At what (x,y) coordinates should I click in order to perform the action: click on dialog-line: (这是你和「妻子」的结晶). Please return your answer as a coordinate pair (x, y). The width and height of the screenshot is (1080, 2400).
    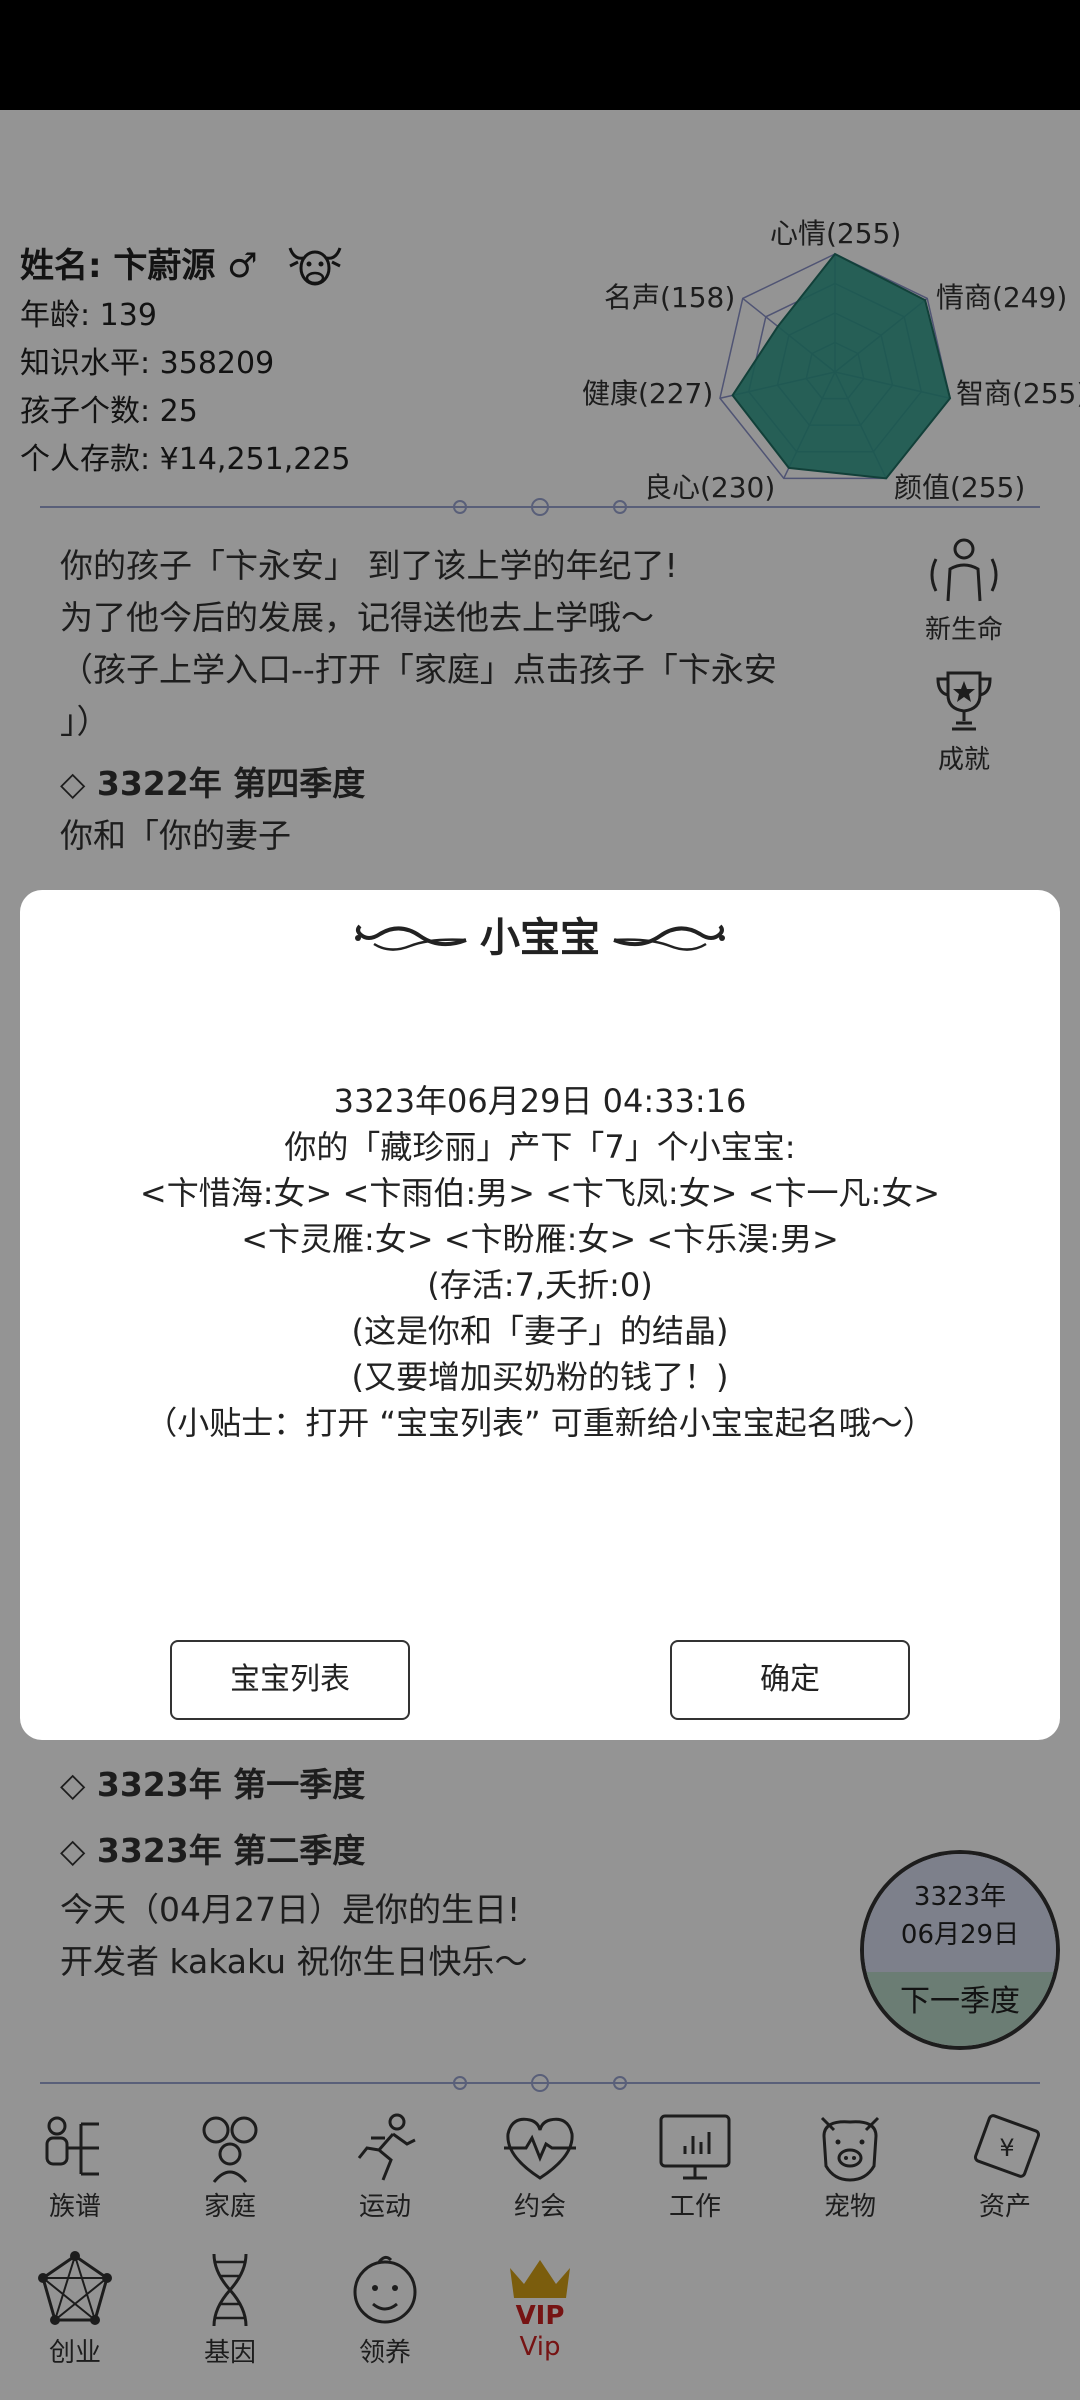
    Looking at the image, I should click on (540, 1331).